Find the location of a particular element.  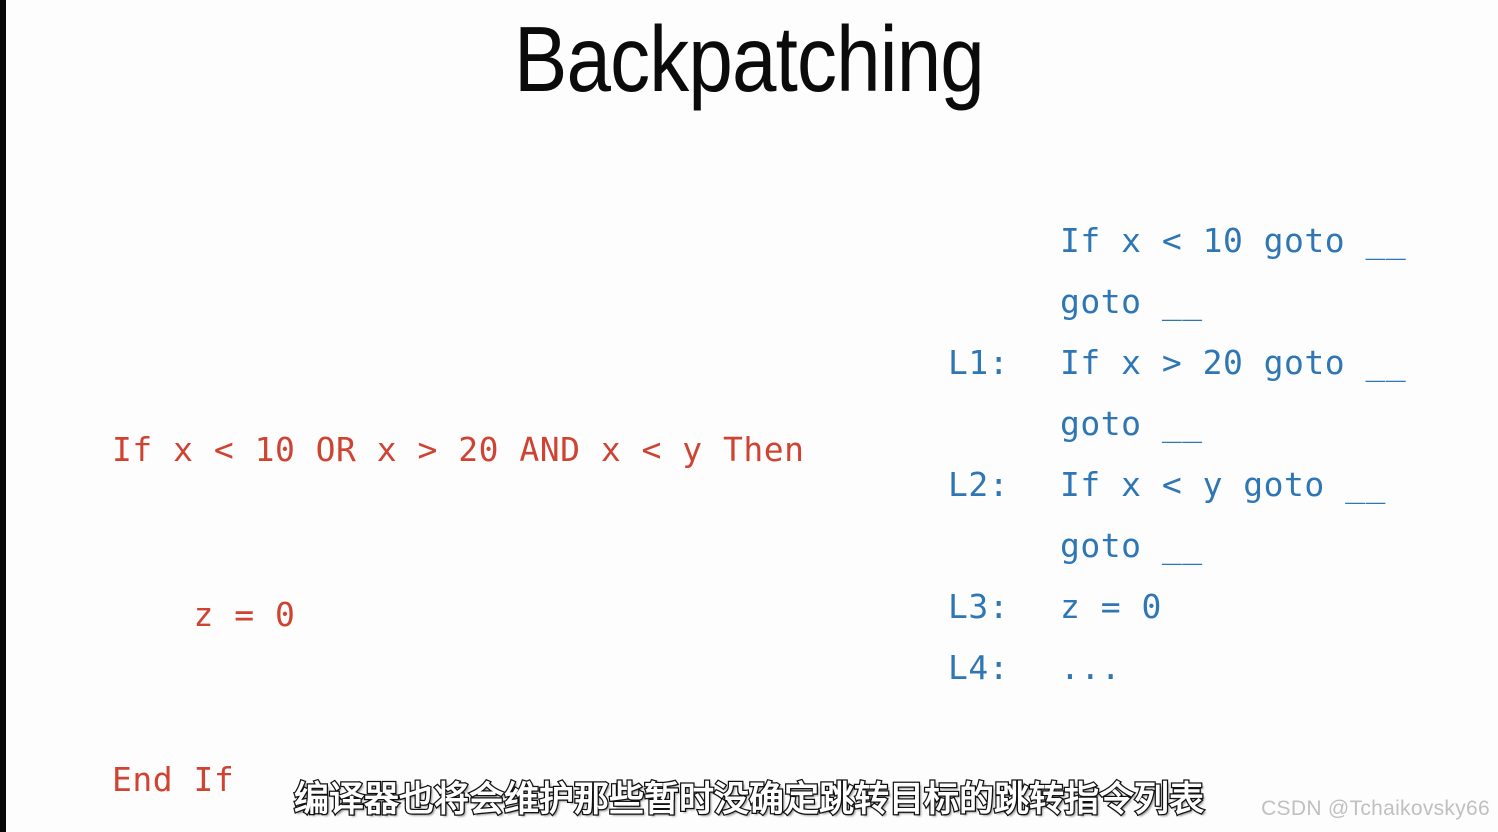

ir-label: L4: is located at coordinates (979, 667).